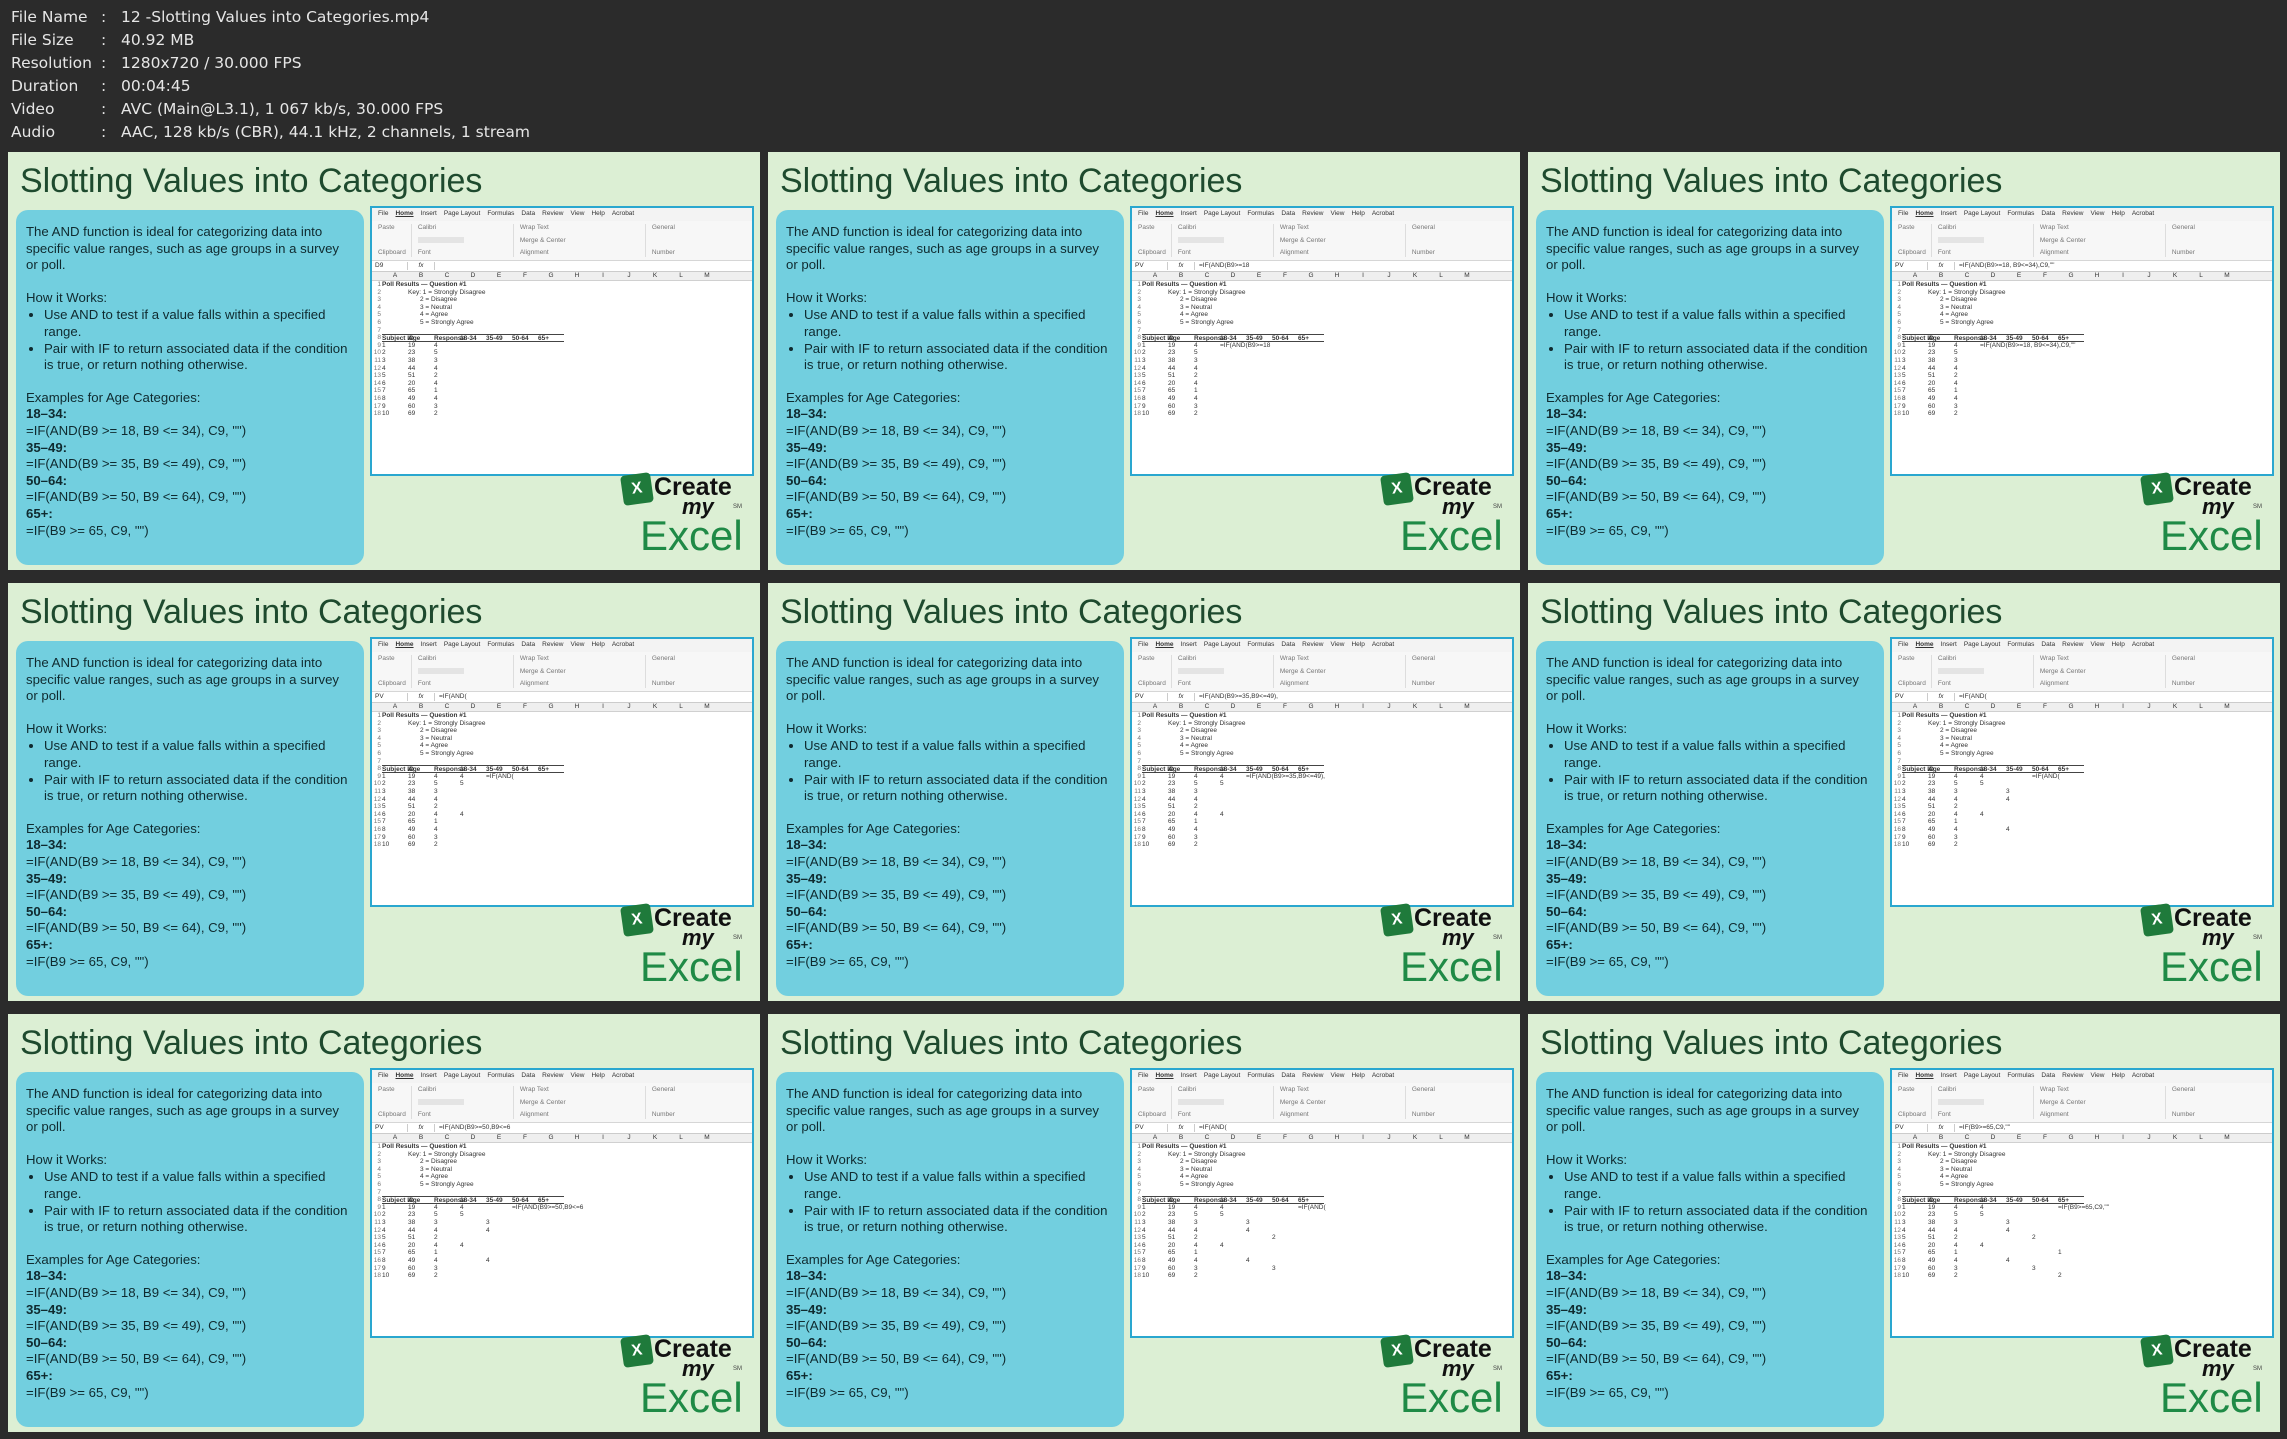 The width and height of the screenshot is (2287, 1439). I want to click on key-cell: Key: 1 = Strongly Disagree, so click(1207, 724).